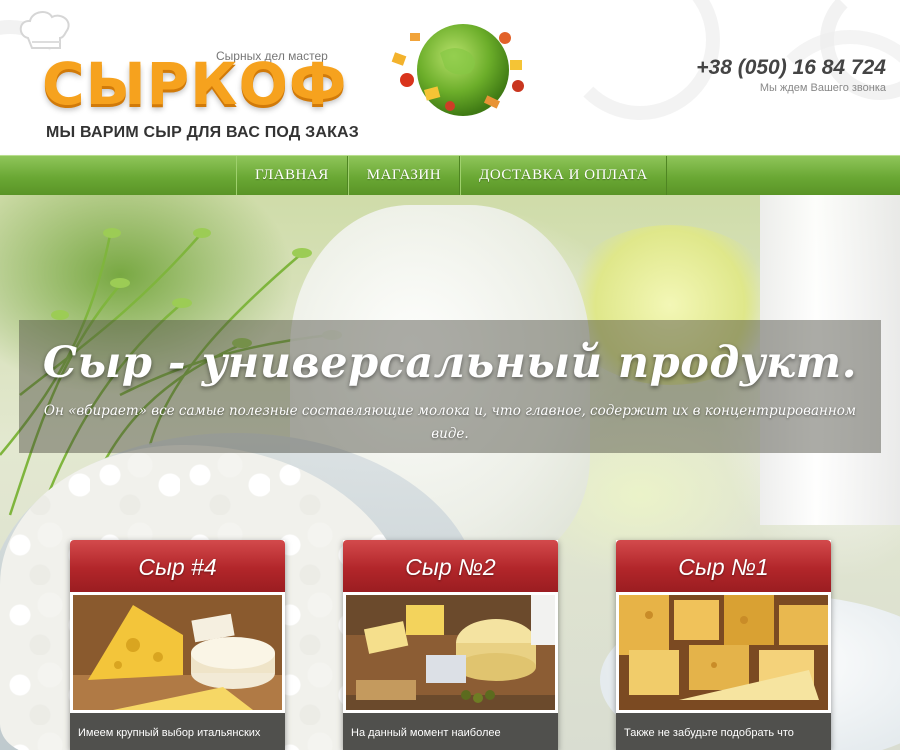 The height and width of the screenshot is (750, 900). I want to click on product-description: На данный момент наиболее, so click(426, 733).